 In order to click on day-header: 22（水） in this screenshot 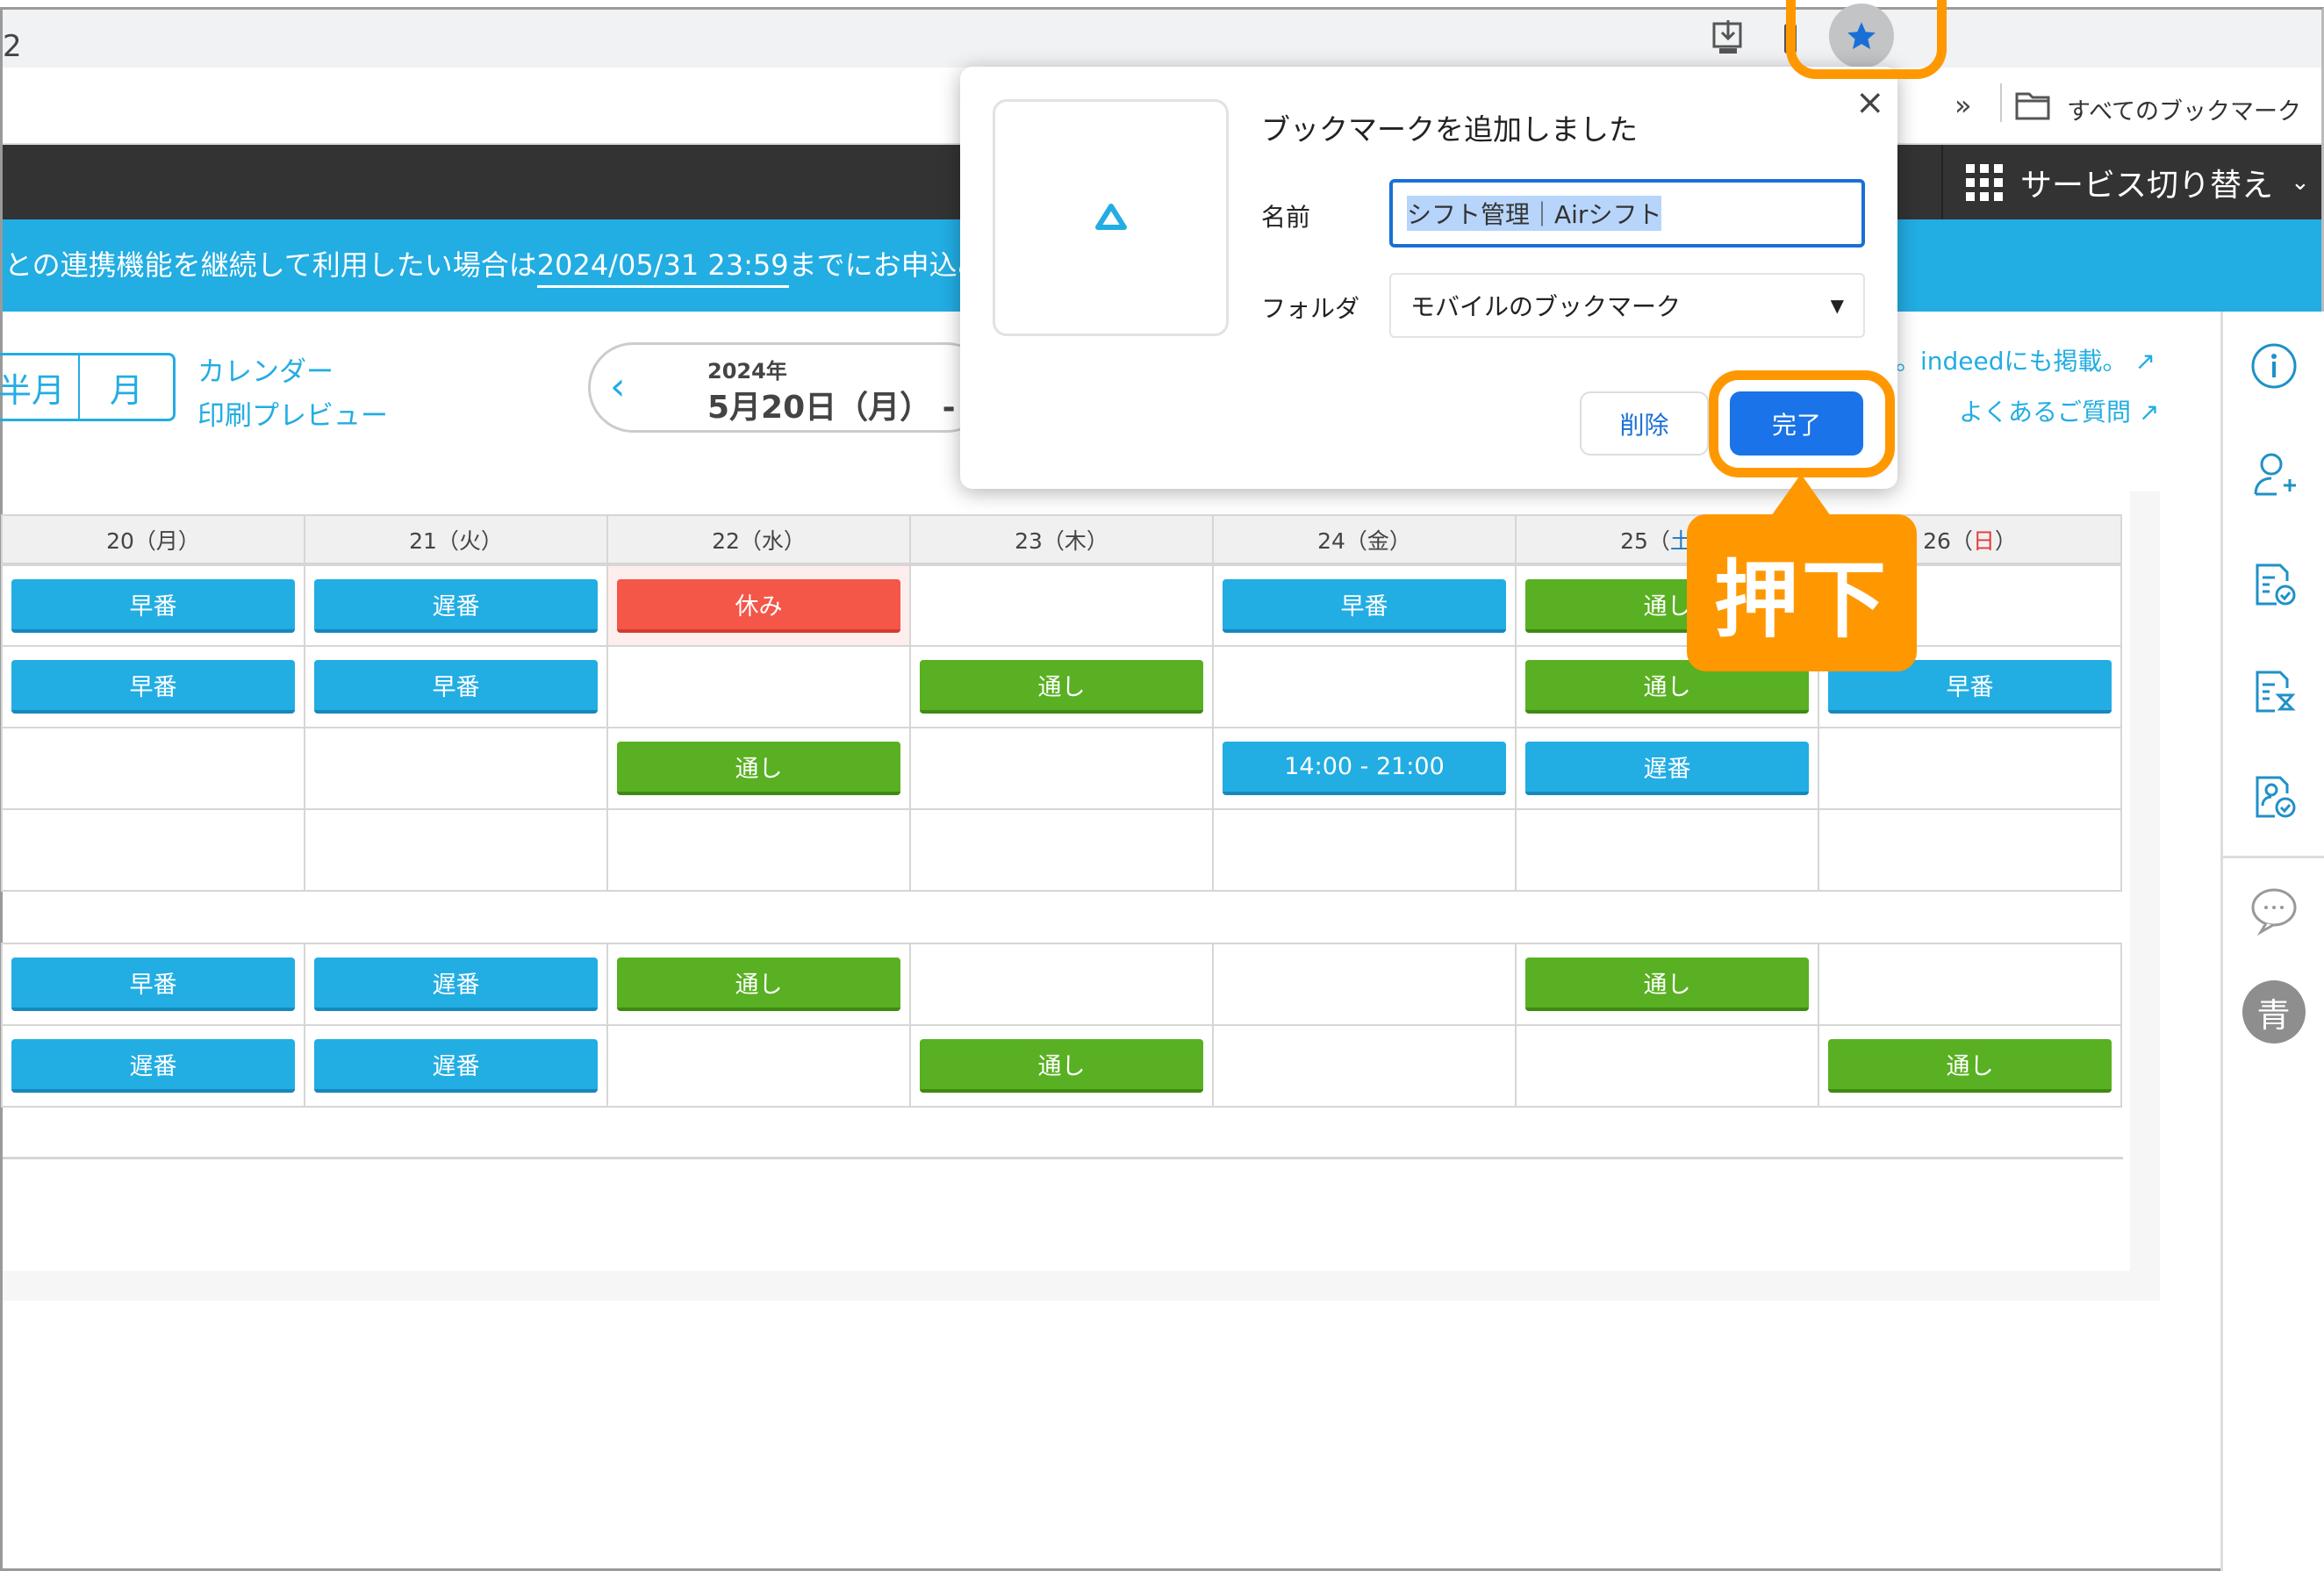, I will do `click(758, 540)`.